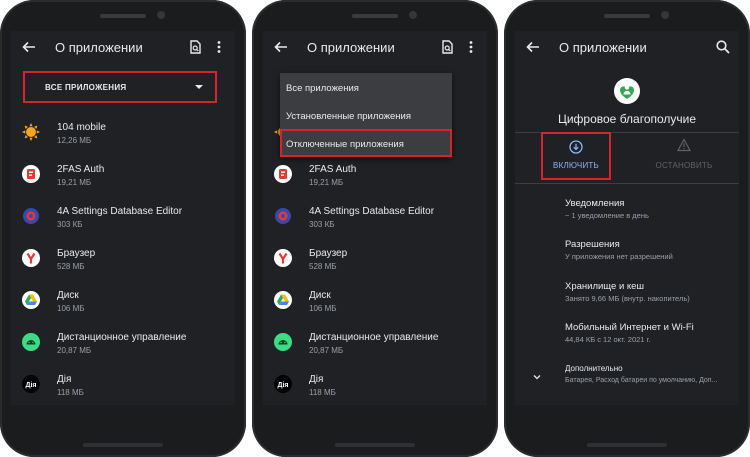  Describe the element at coordinates (594, 368) in the screenshot. I see `settings-title: Дополнительно` at that location.